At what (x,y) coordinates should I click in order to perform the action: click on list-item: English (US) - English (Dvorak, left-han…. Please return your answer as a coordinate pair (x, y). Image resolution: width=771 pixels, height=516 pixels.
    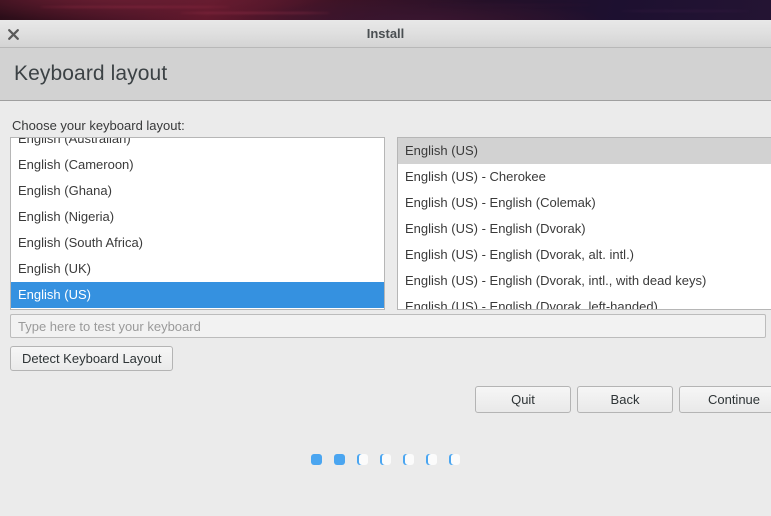
    Looking at the image, I should click on (584, 301).